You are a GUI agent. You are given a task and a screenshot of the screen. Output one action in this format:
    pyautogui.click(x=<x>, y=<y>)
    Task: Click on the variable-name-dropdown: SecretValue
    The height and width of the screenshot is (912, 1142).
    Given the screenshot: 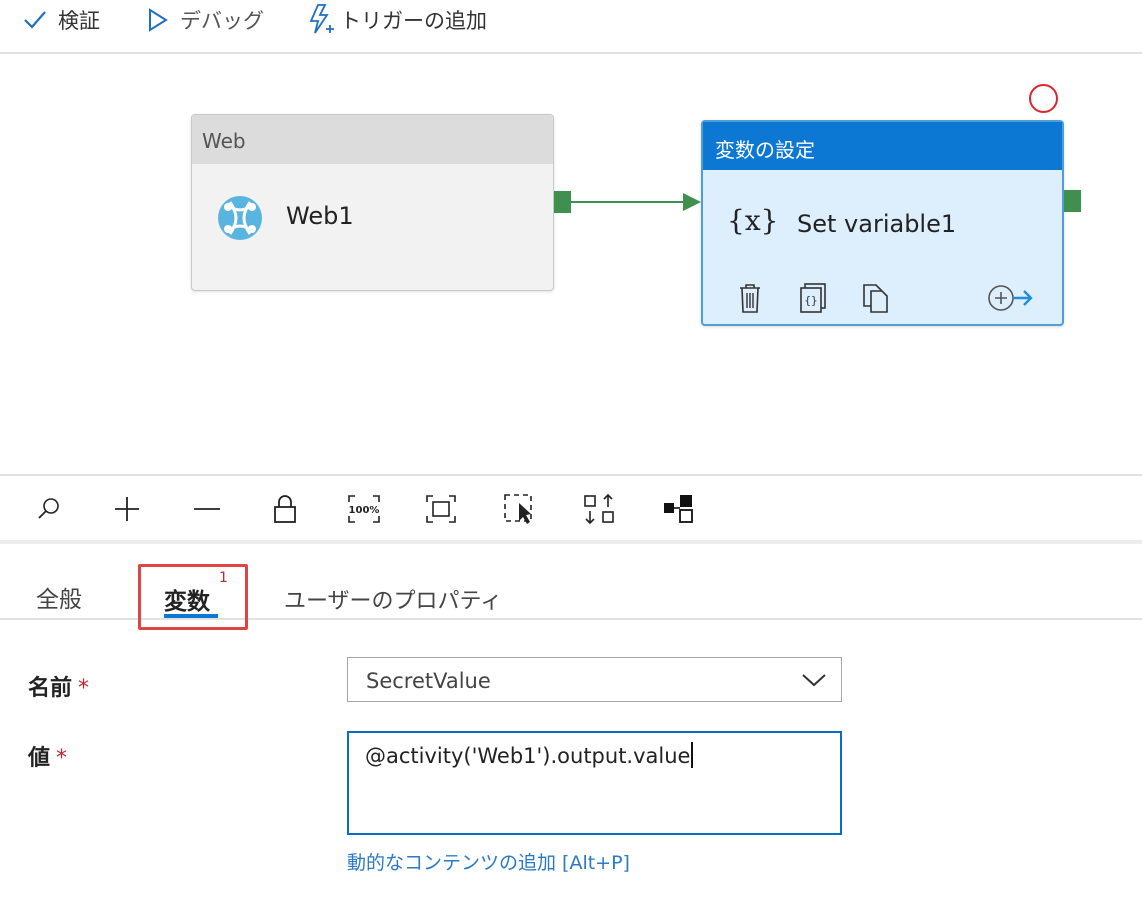 What is the action you would take?
    pyautogui.click(x=594, y=679)
    